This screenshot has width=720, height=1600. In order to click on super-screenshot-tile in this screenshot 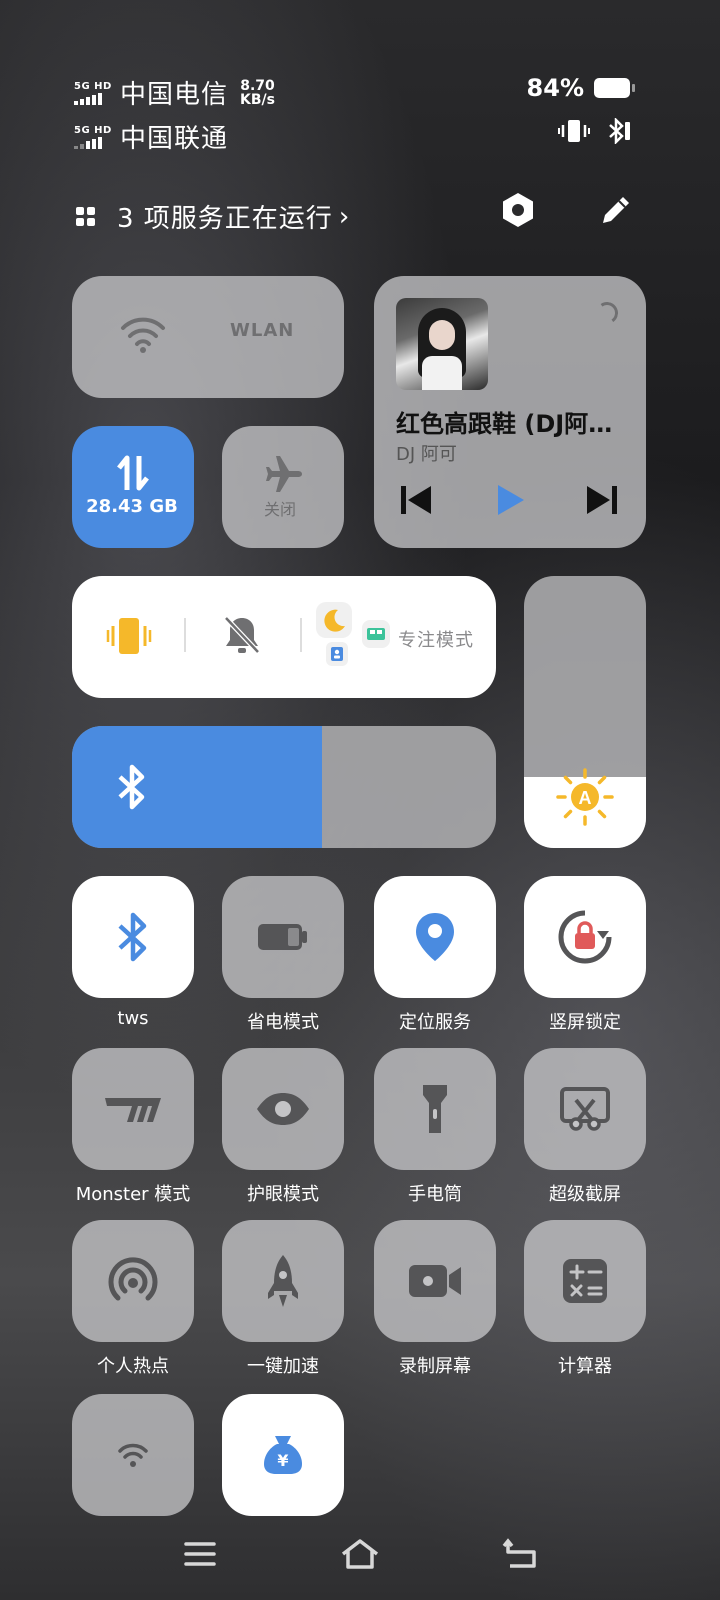, I will do `click(585, 1109)`.